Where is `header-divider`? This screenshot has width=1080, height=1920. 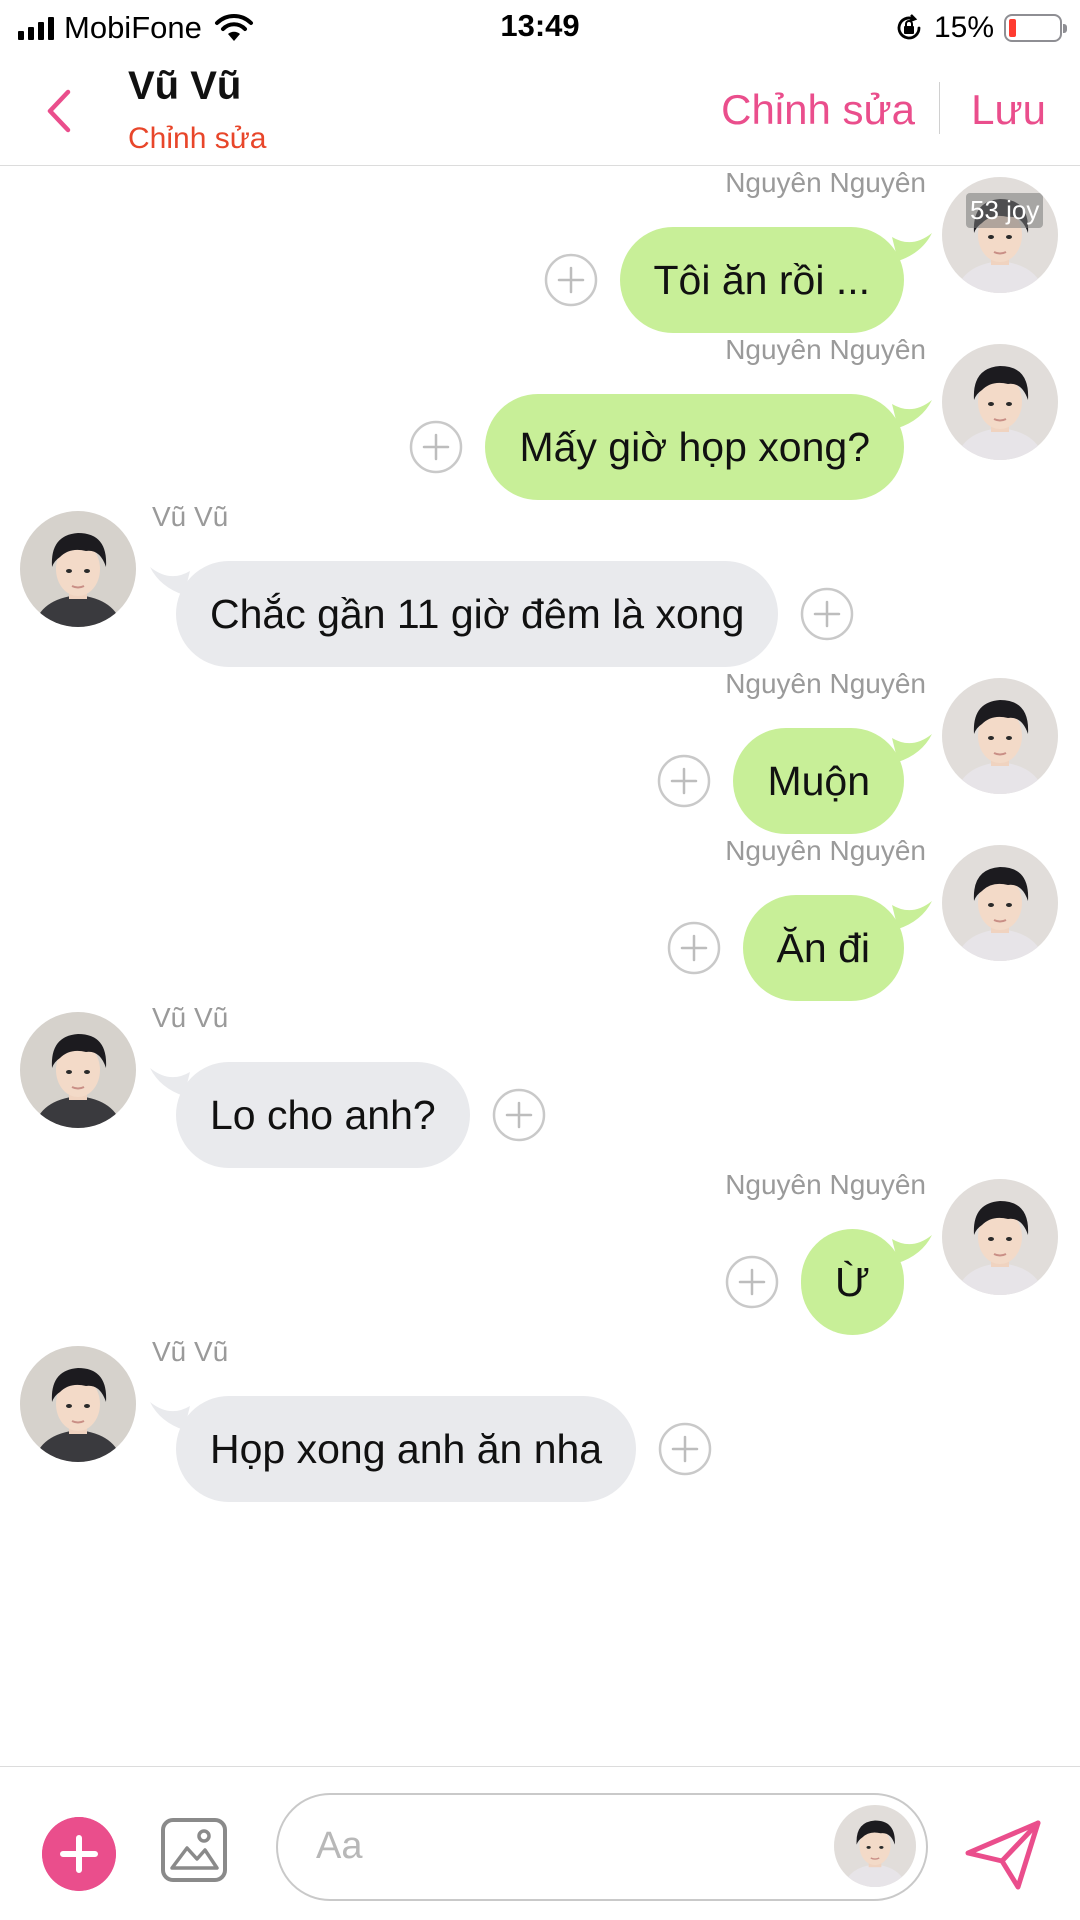
header-divider is located at coordinates (939, 108).